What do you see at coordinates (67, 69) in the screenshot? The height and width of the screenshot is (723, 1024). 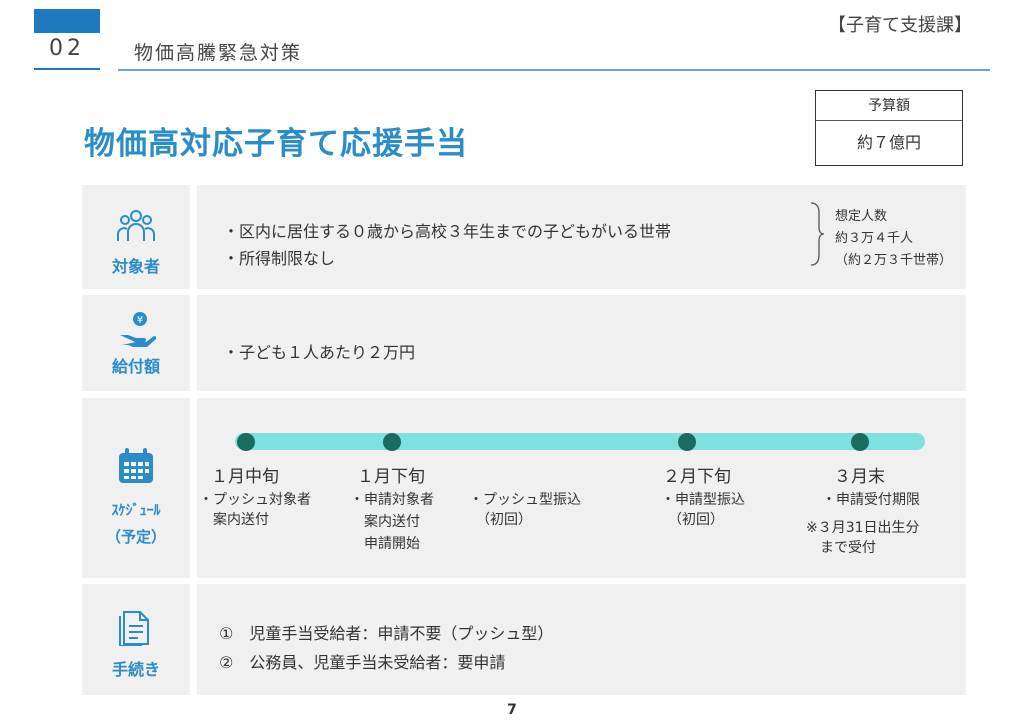 I see `section-number-underline` at bounding box center [67, 69].